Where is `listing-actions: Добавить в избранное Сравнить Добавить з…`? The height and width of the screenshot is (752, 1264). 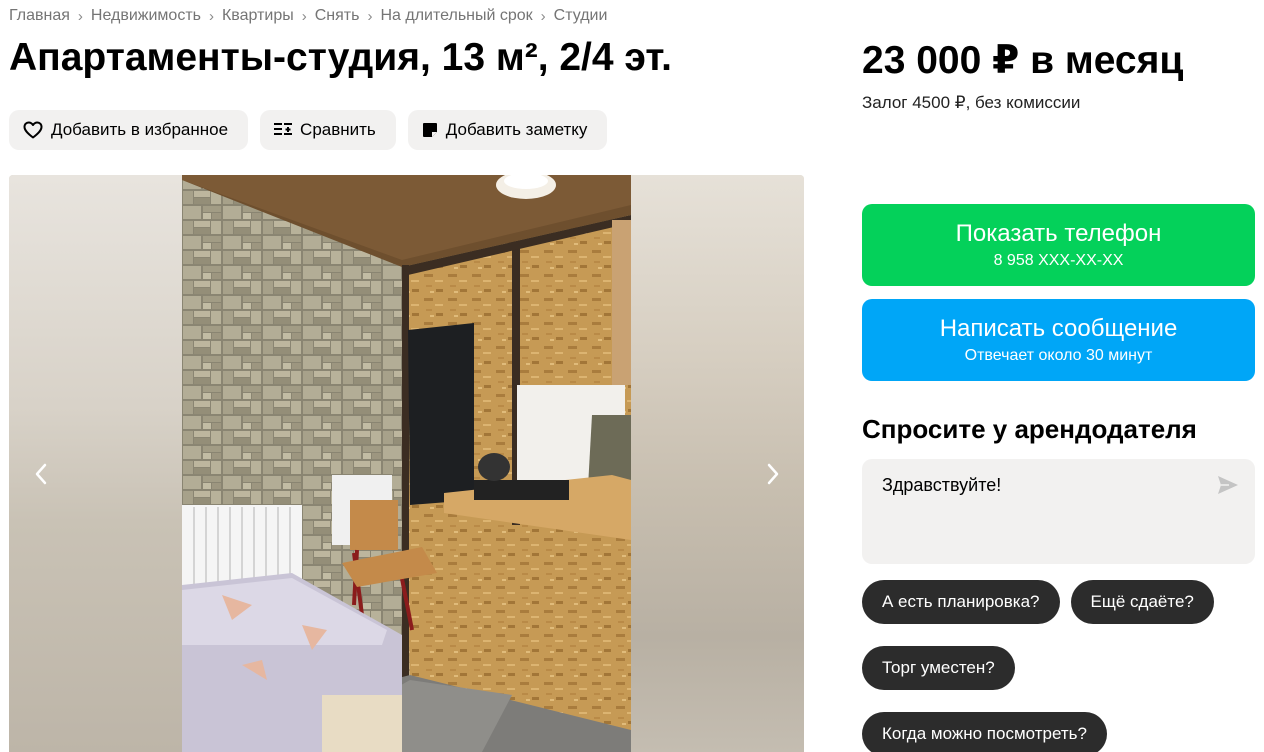
listing-actions: Добавить в избранное Сравнить Добавить з… is located at coordinates (308, 130).